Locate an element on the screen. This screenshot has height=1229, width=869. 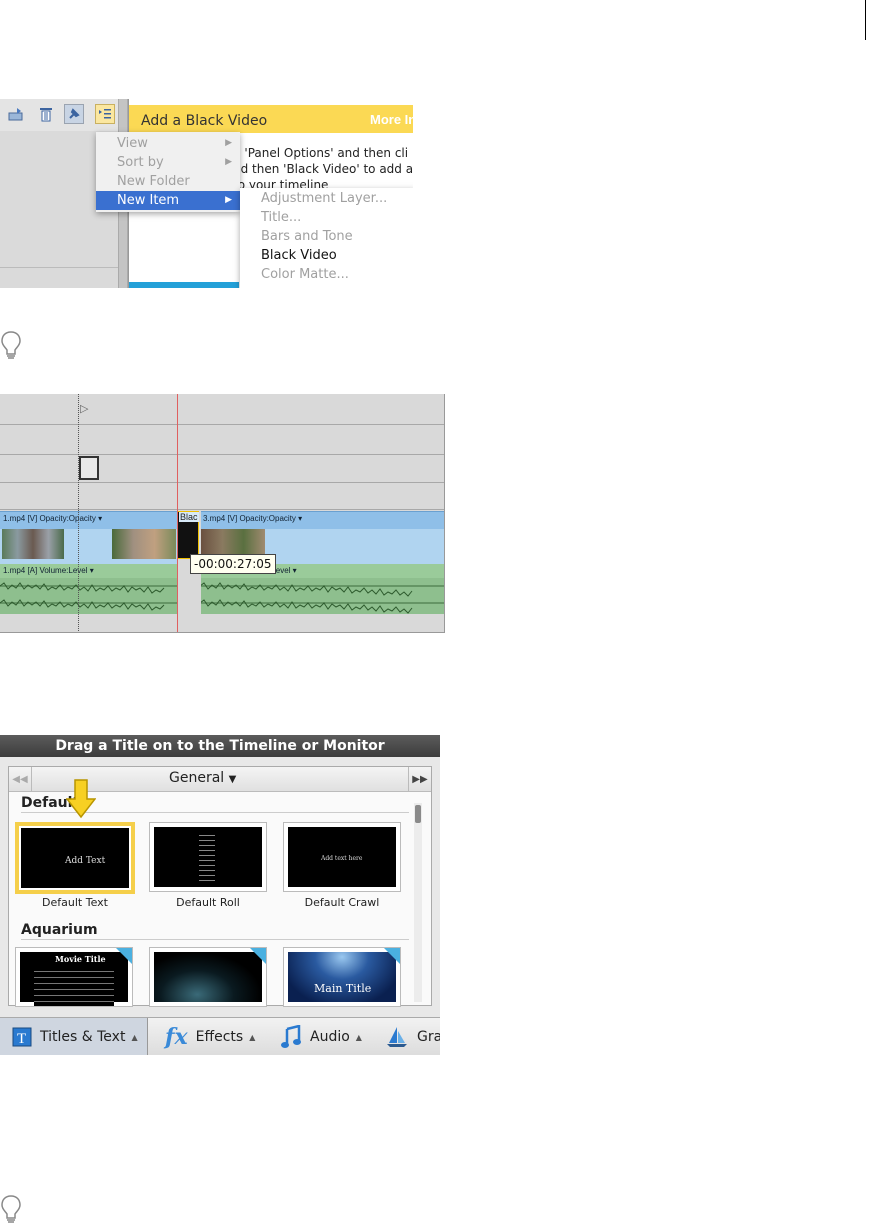
tab-graphics: Gra is located at coordinates (412, 1036).